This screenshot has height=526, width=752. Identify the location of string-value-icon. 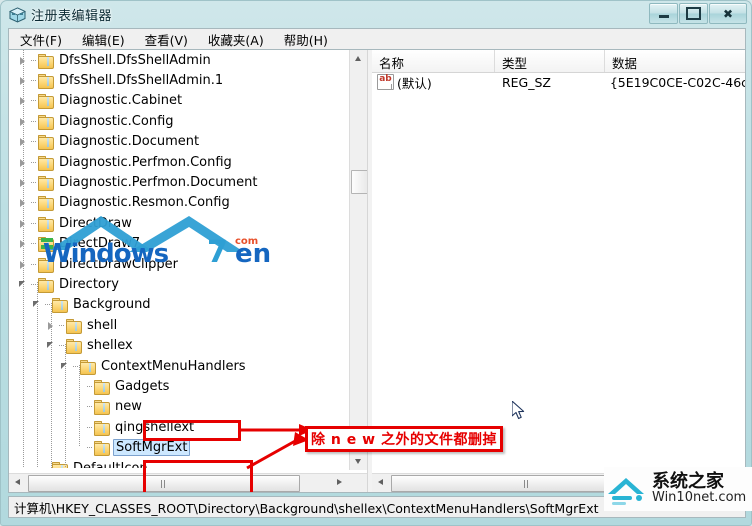
(385, 82).